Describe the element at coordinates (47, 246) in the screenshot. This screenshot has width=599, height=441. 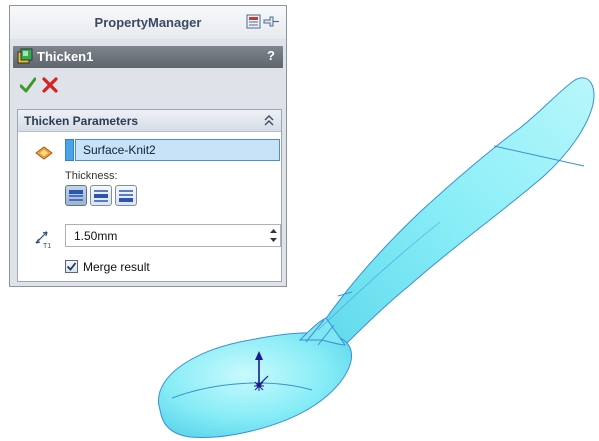
I see `svg-text: T1` at that location.